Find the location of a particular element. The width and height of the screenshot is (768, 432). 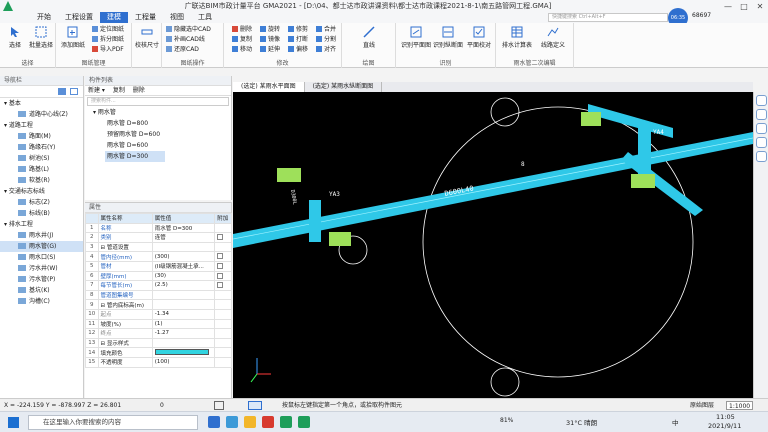

identify-plan-button: 识别平面图 is located at coordinates (416, 37).